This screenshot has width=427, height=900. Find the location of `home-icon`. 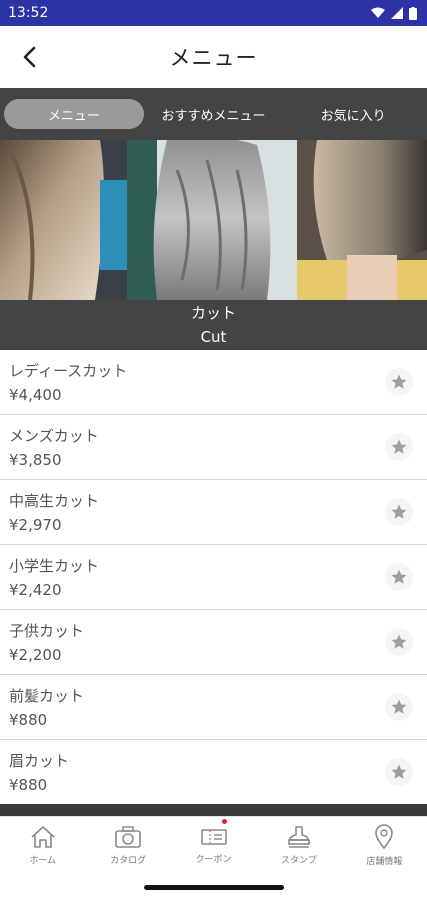

home-icon is located at coordinates (43, 837).